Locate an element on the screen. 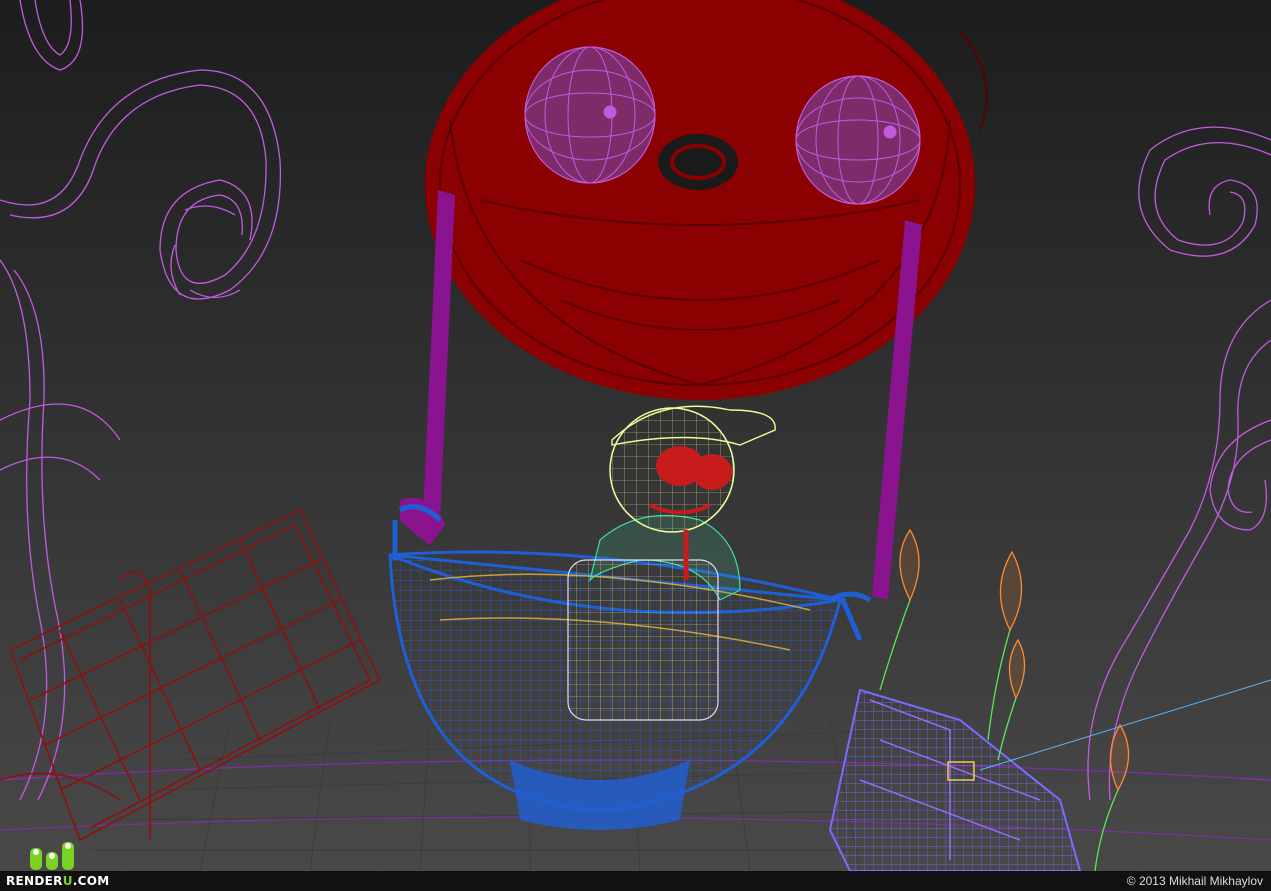  renderu-brand: RENDERU.COM is located at coordinates (57, 881).